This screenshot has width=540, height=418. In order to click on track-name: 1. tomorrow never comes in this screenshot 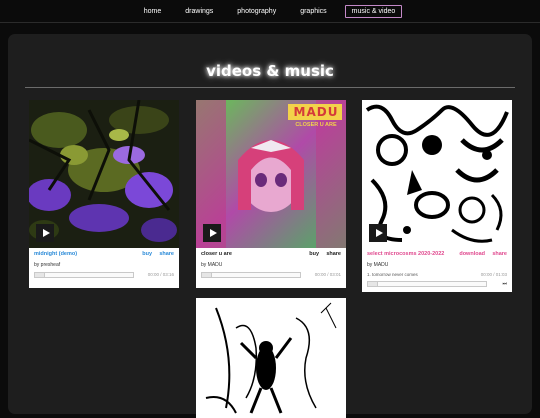, I will do `click(392, 274)`.